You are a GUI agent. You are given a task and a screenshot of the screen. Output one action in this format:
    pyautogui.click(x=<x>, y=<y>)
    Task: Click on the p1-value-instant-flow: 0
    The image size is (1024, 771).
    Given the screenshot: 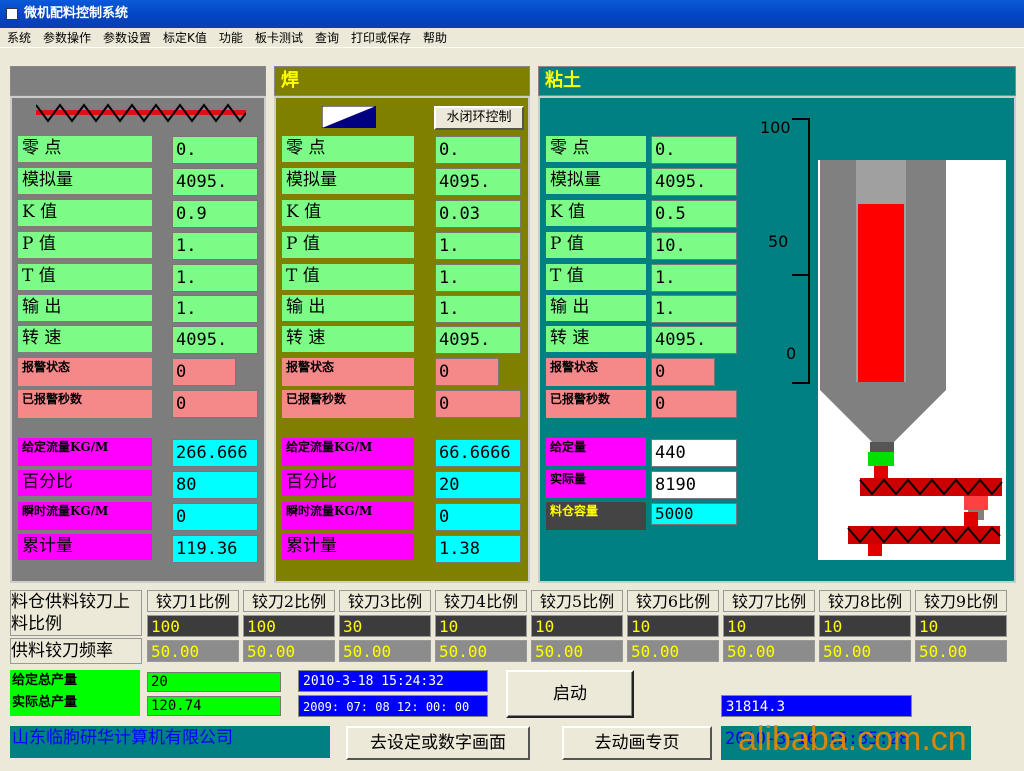 What is the action you would take?
    pyautogui.click(x=215, y=517)
    